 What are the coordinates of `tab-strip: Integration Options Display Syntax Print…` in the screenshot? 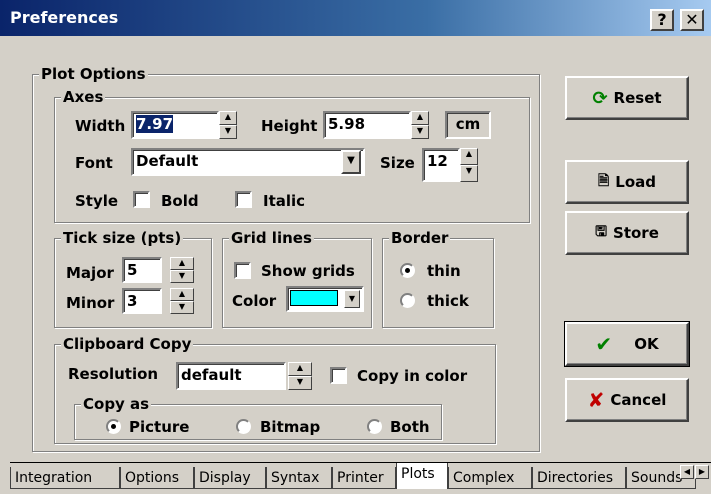 It's located at (360, 476).